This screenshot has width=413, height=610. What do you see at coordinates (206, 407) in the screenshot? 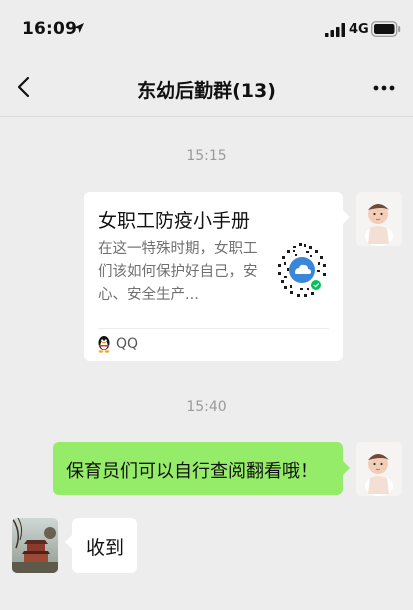
I see `message-timestamp: 15:40` at bounding box center [206, 407].